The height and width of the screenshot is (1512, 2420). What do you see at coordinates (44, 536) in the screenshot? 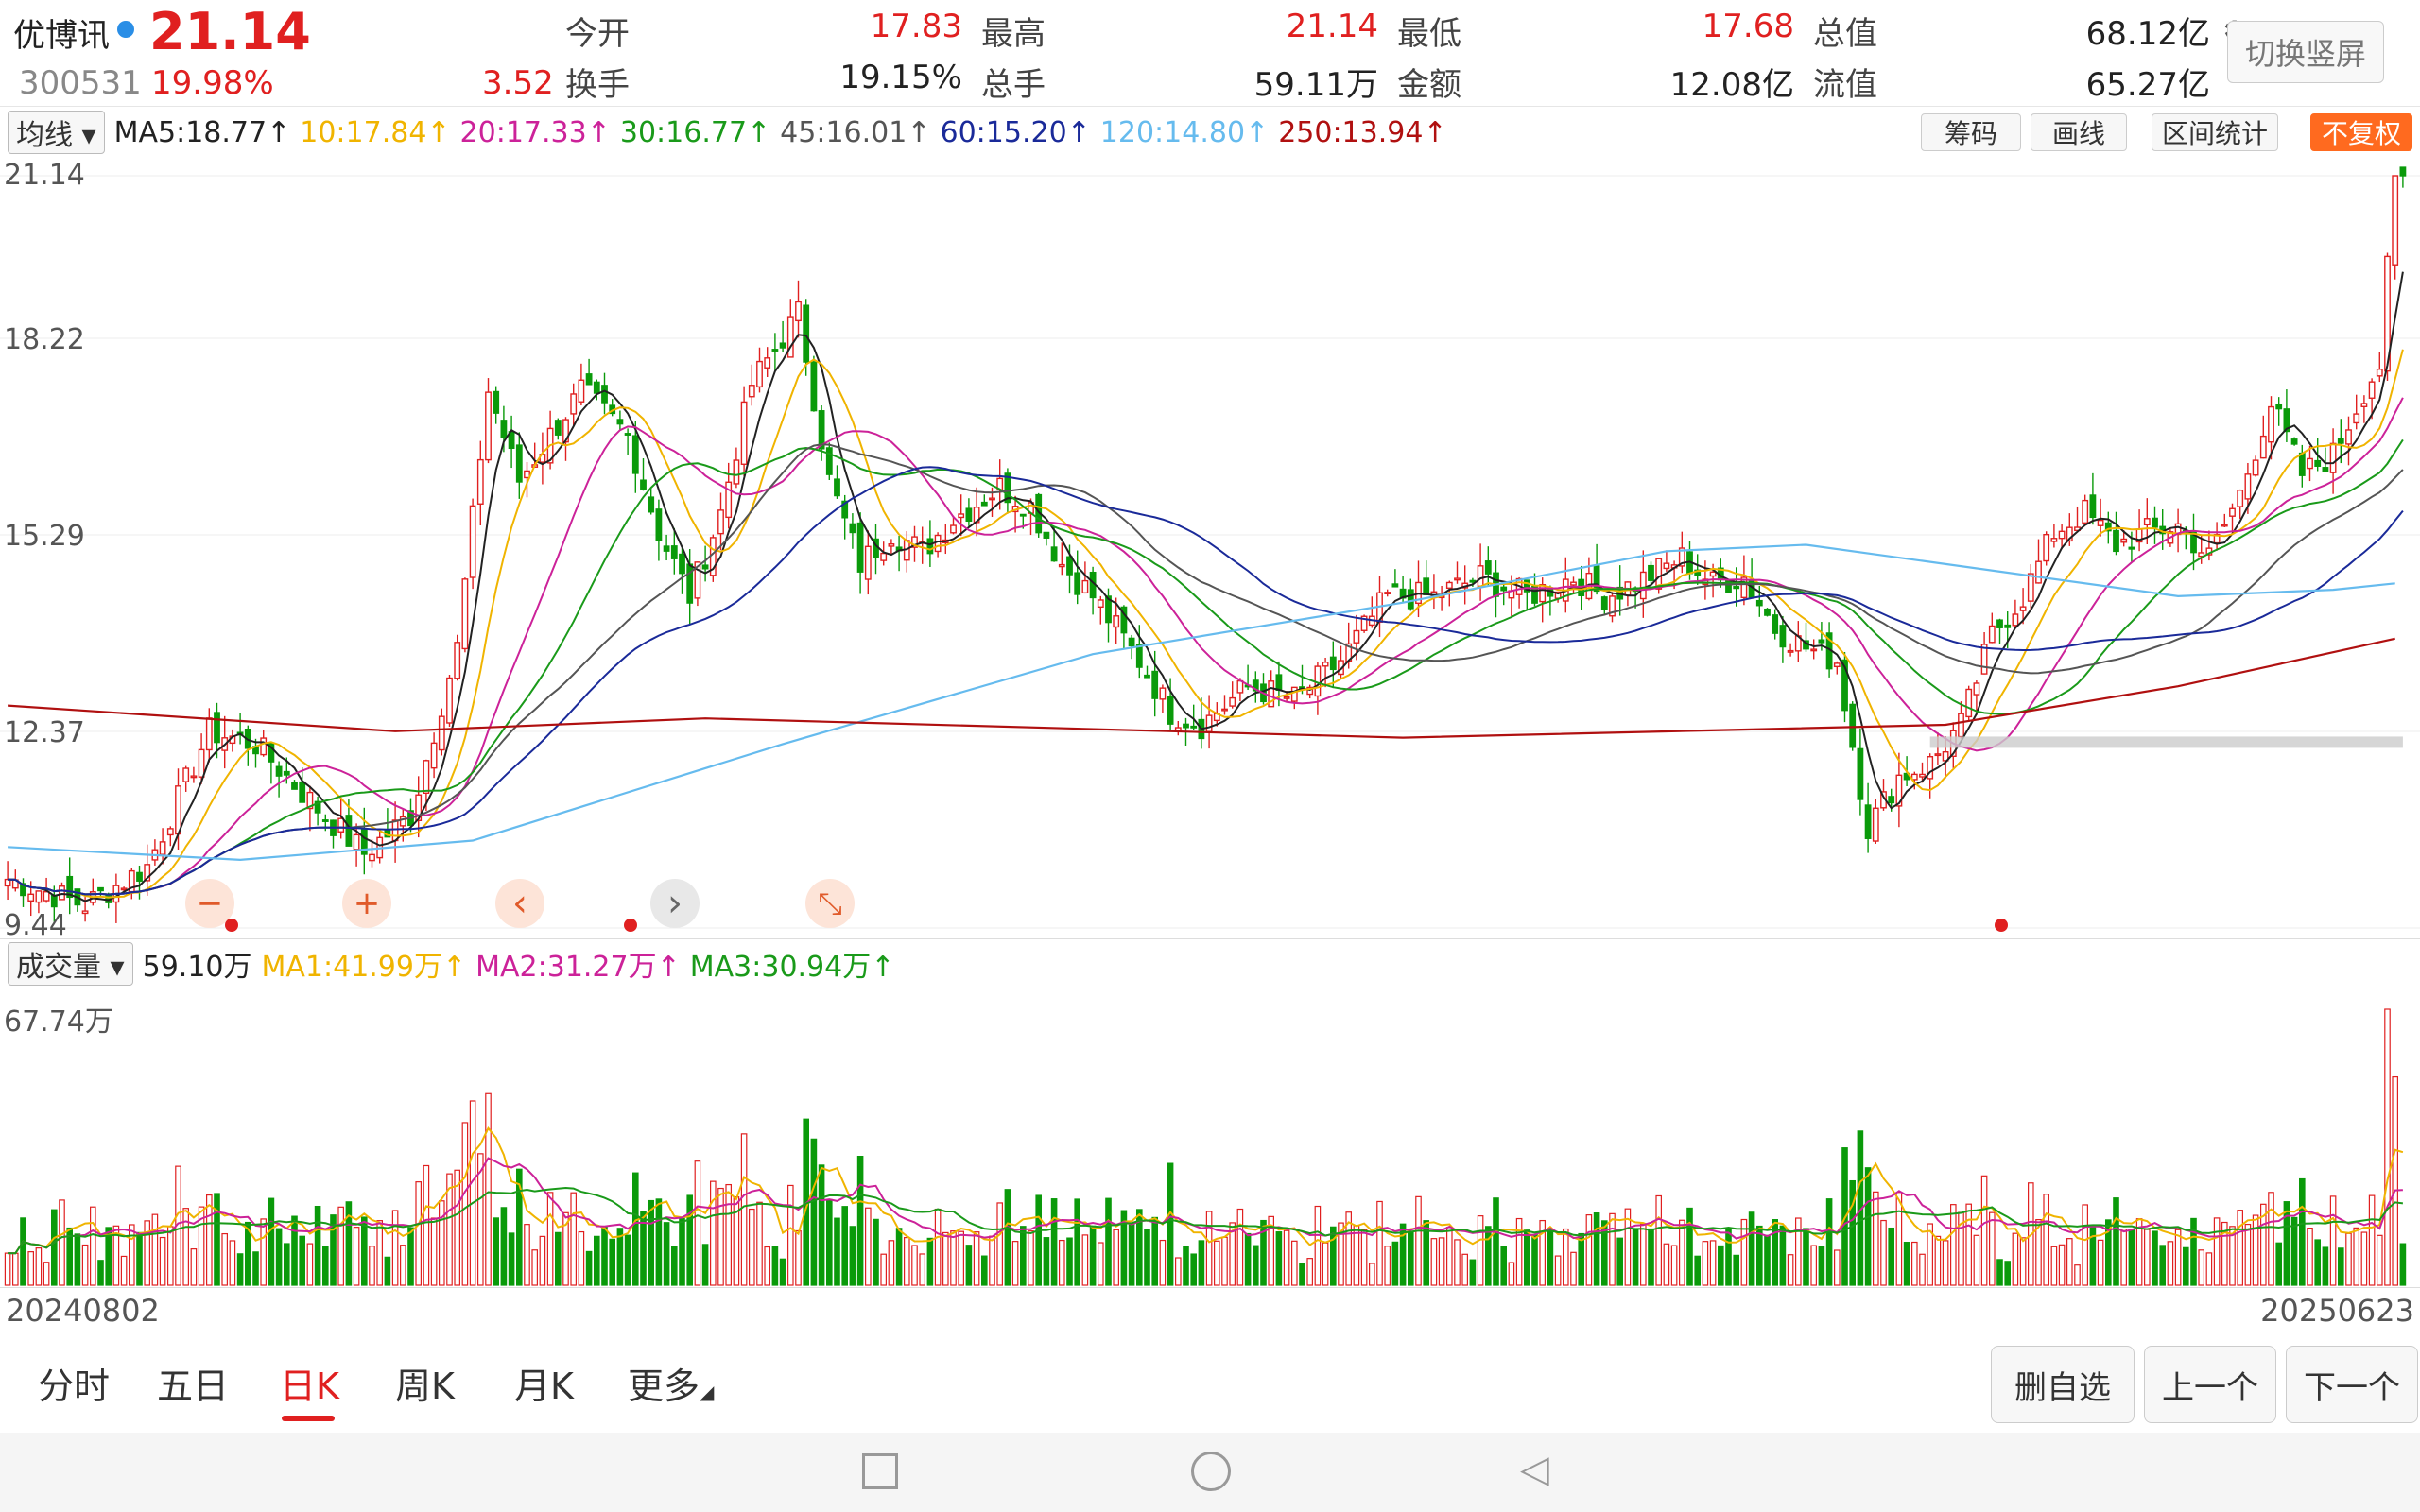
I see `price-label-3: 15.29` at bounding box center [44, 536].